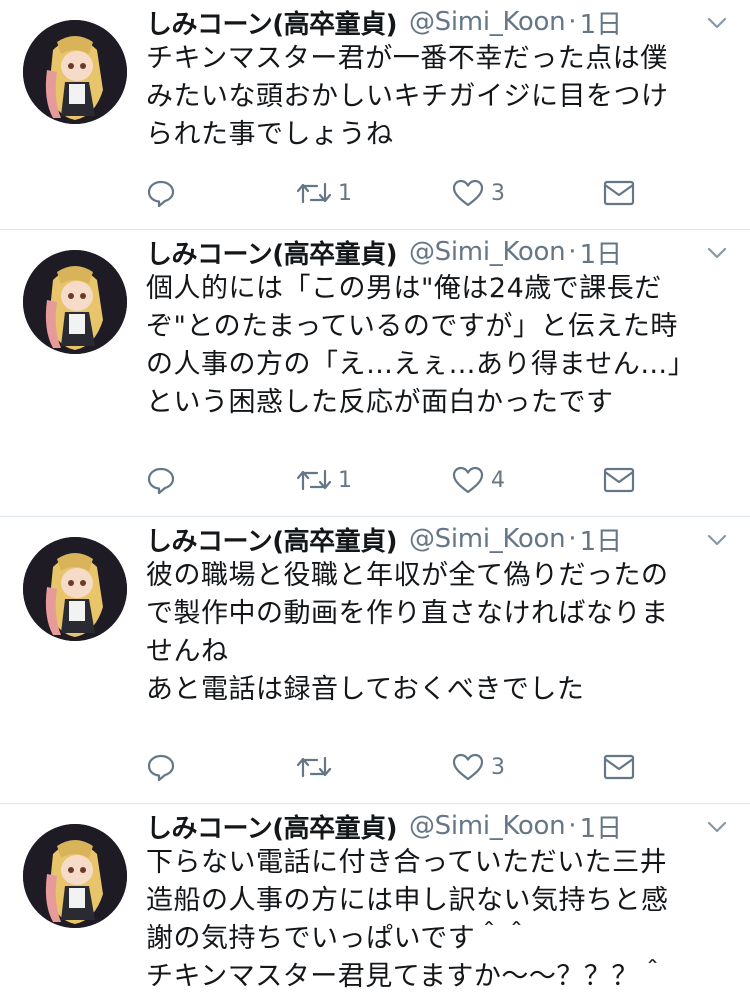  Describe the element at coordinates (407, 900) in the screenshot. I see `tweet-text-line: 造船の人事の方には申し訳ない気持ちと感` at that location.